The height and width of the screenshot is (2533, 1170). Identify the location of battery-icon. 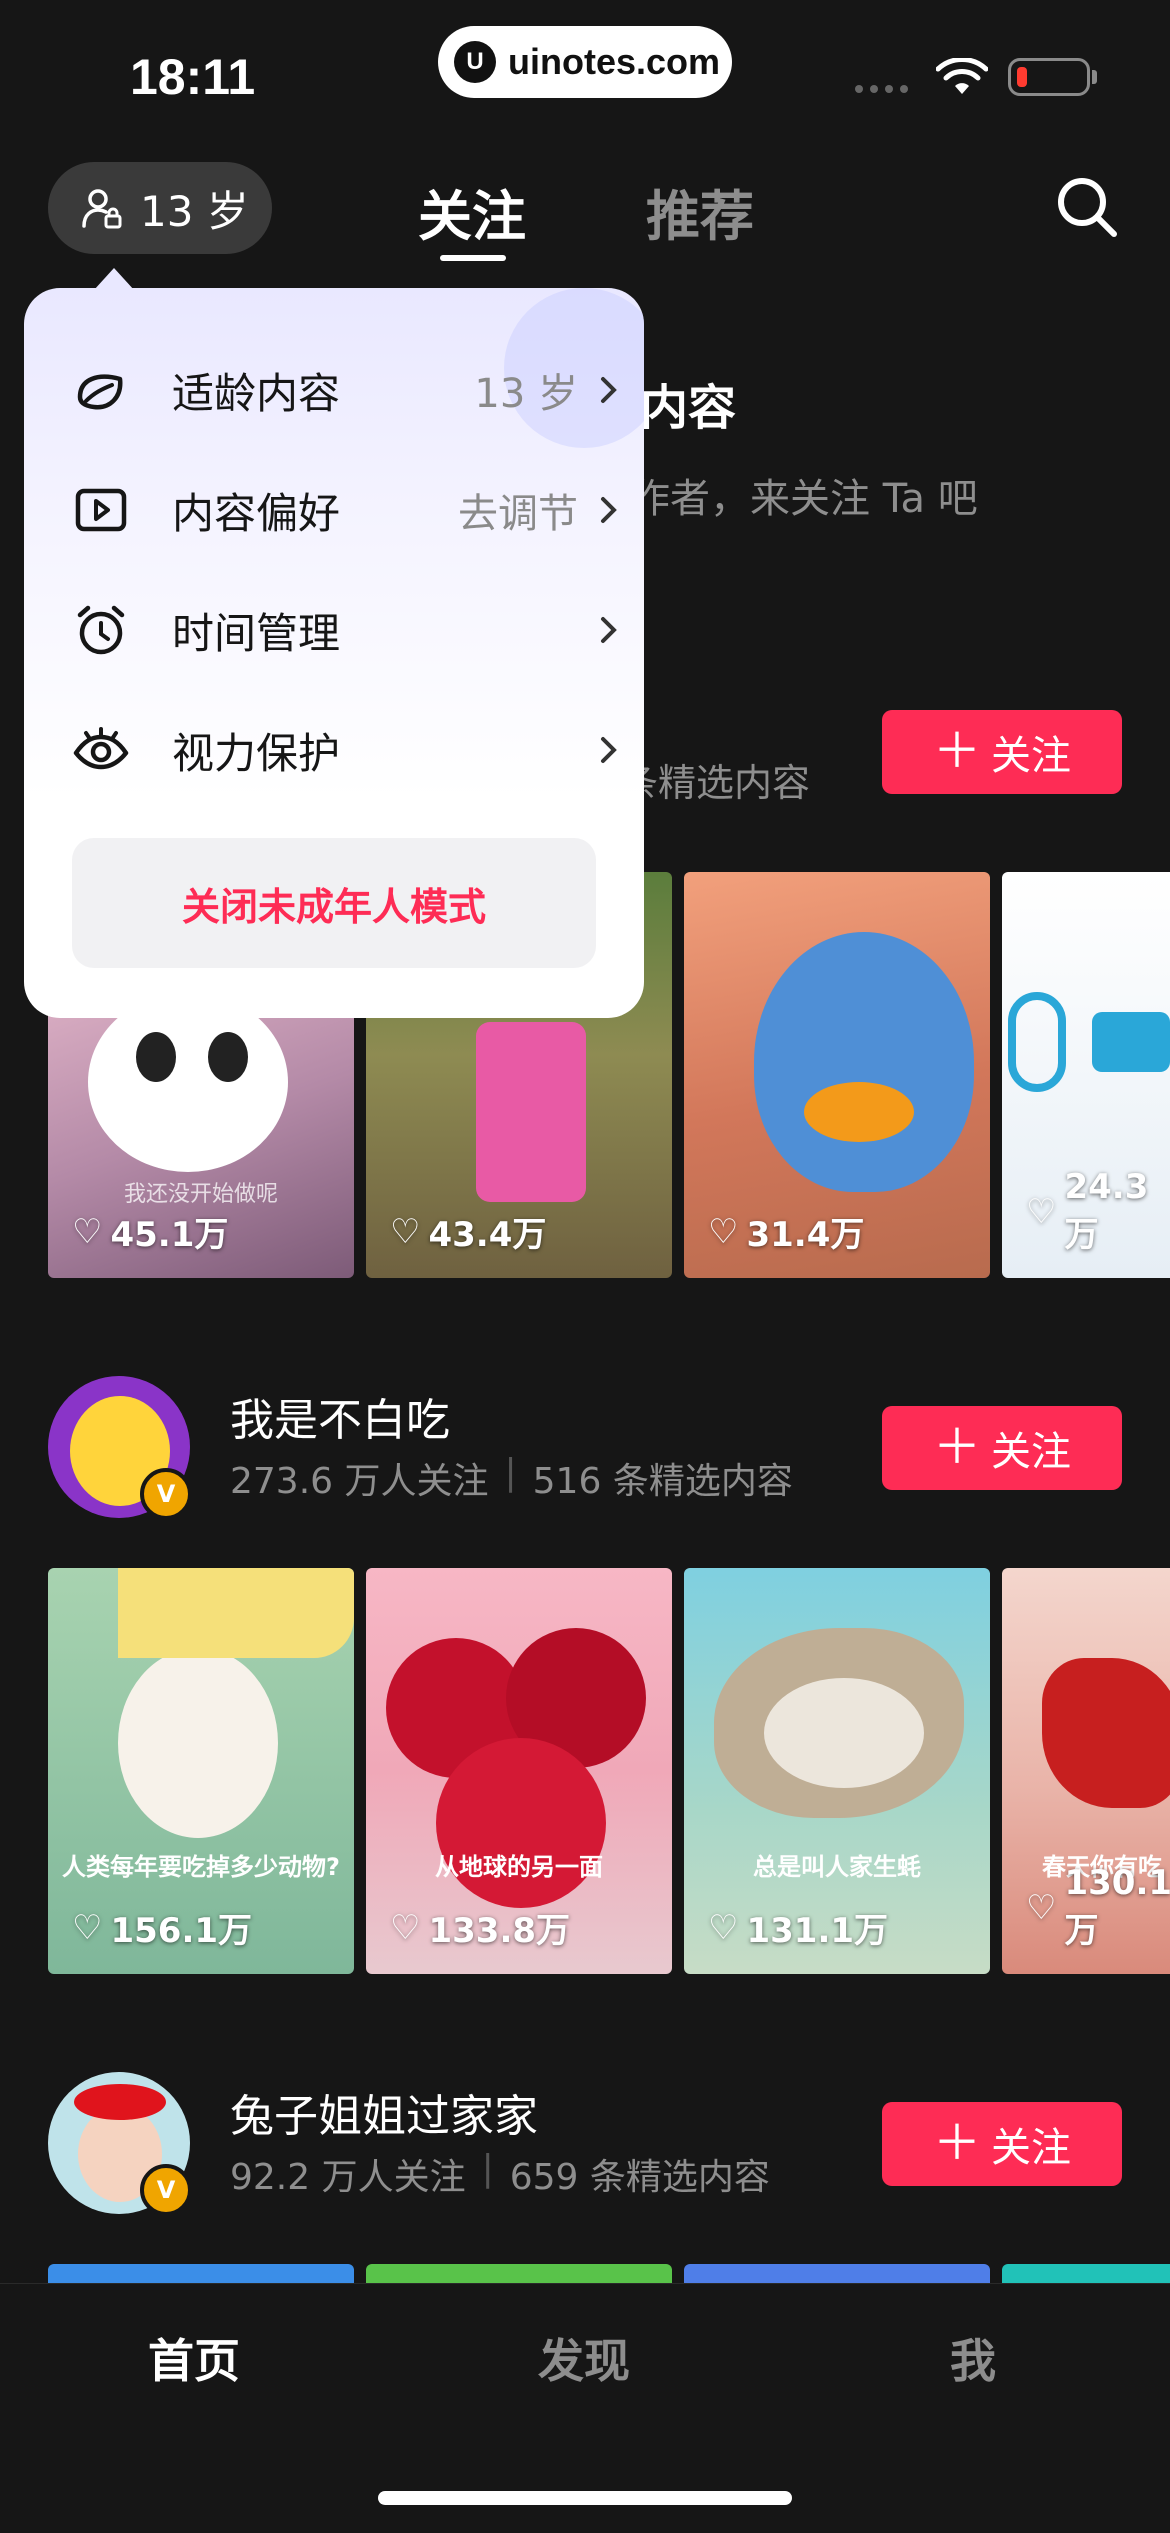
(1049, 77).